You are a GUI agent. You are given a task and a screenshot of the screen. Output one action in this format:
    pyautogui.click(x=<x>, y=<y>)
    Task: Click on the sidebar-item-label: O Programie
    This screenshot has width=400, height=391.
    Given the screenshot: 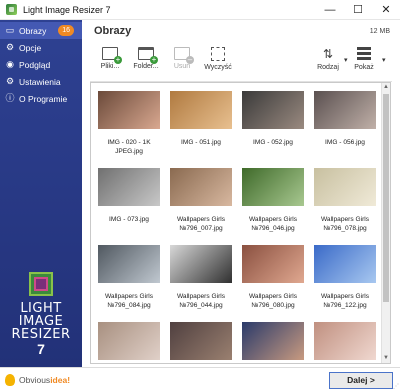 What is the action you would take?
    pyautogui.click(x=43, y=98)
    